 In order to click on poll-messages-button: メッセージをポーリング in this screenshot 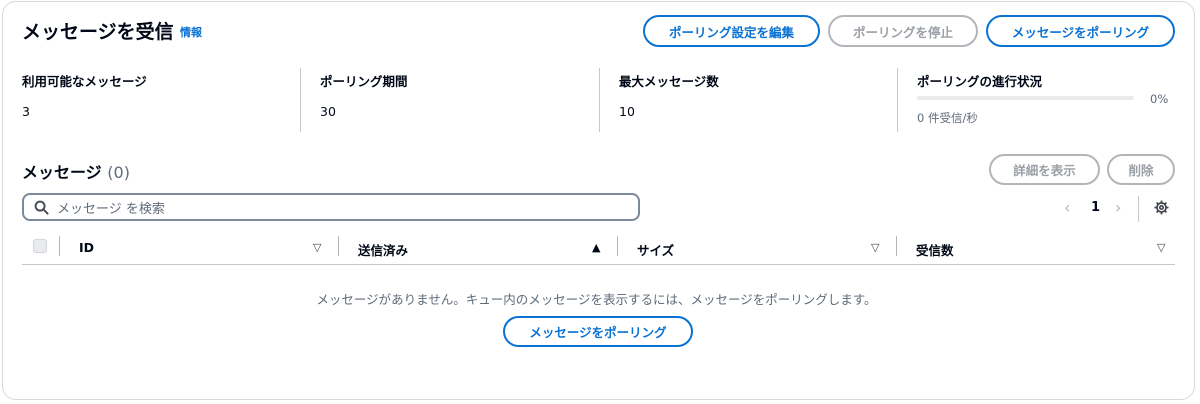, I will do `click(1080, 31)`.